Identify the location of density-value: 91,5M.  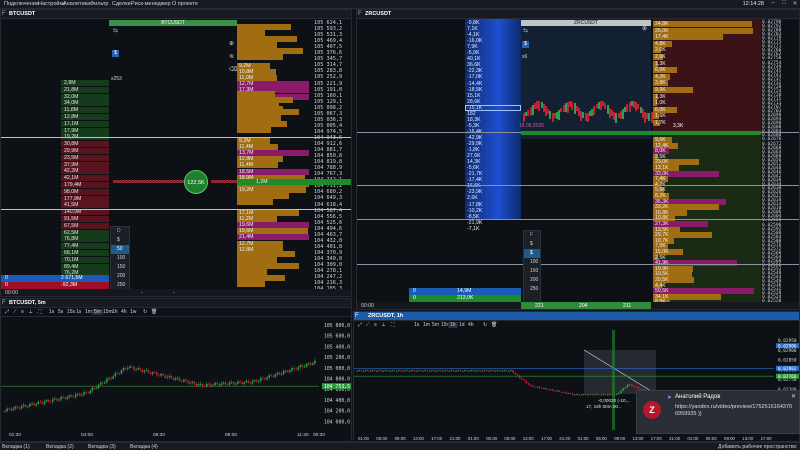
(71, 219).